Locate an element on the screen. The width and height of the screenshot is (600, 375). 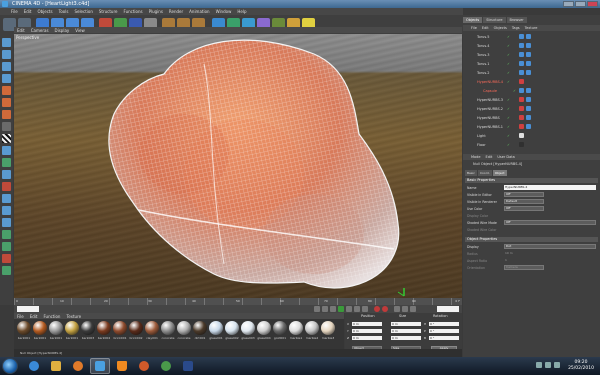
attr-menu-mode: Mode is located at coordinates (476, 157).